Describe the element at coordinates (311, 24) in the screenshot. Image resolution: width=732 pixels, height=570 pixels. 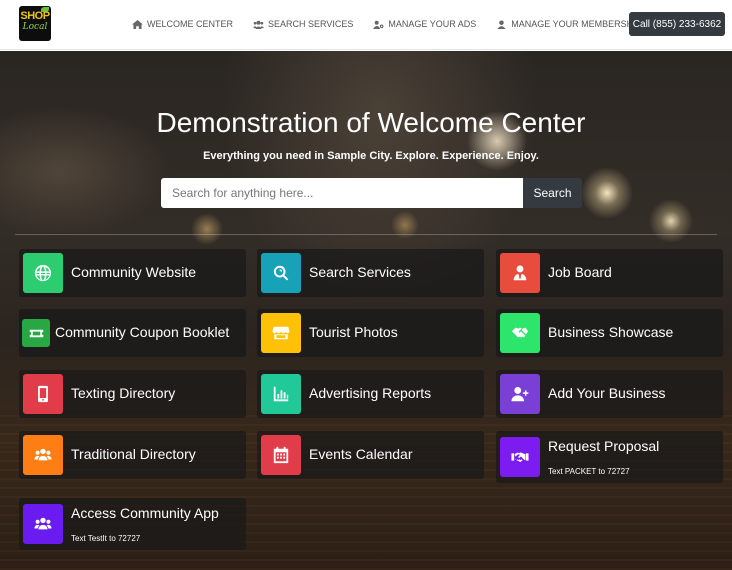
I see `nav-link-label: SEARCH SERVICES` at that location.